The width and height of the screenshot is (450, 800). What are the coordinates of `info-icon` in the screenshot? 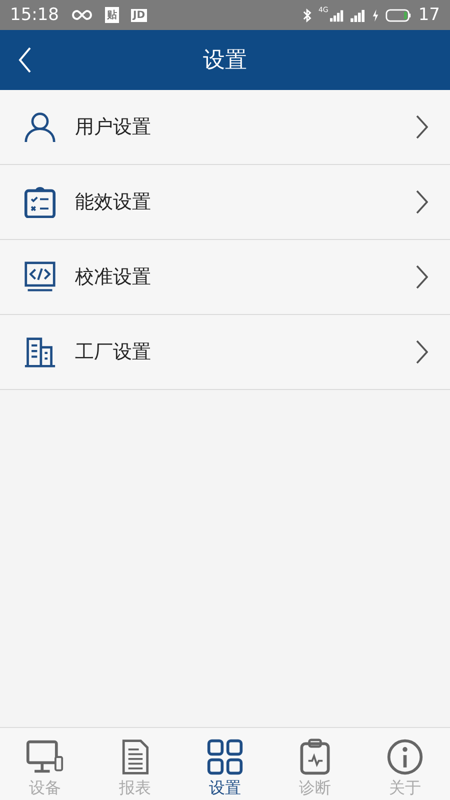 It's located at (405, 757).